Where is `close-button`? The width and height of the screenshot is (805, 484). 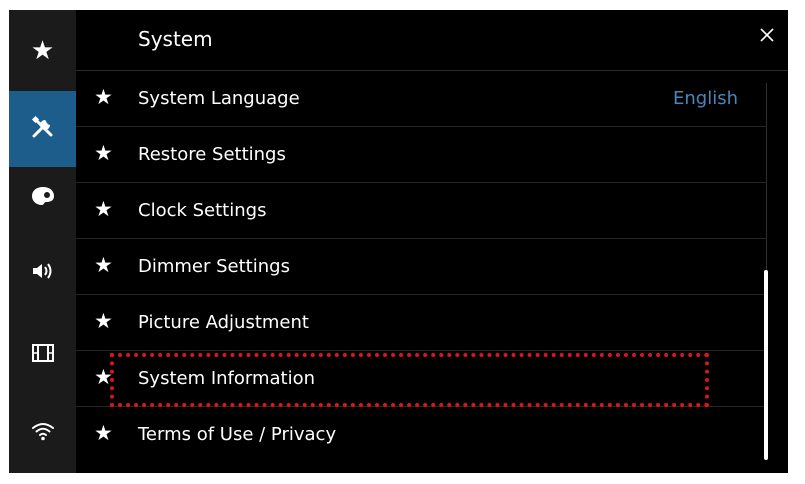 close-button is located at coordinates (767, 37).